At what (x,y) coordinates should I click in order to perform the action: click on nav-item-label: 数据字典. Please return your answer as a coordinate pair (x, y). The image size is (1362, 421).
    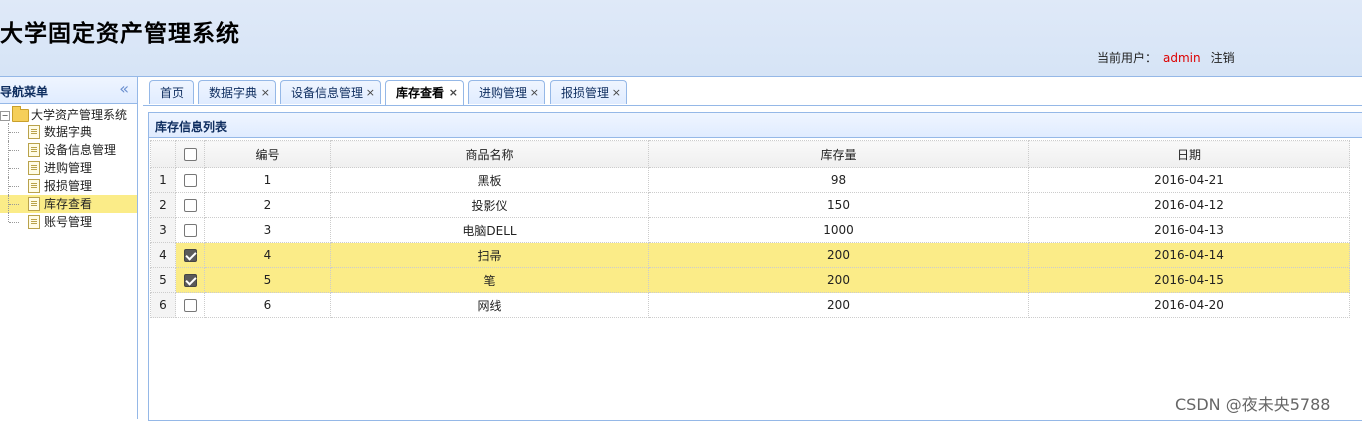
    Looking at the image, I should click on (68, 132).